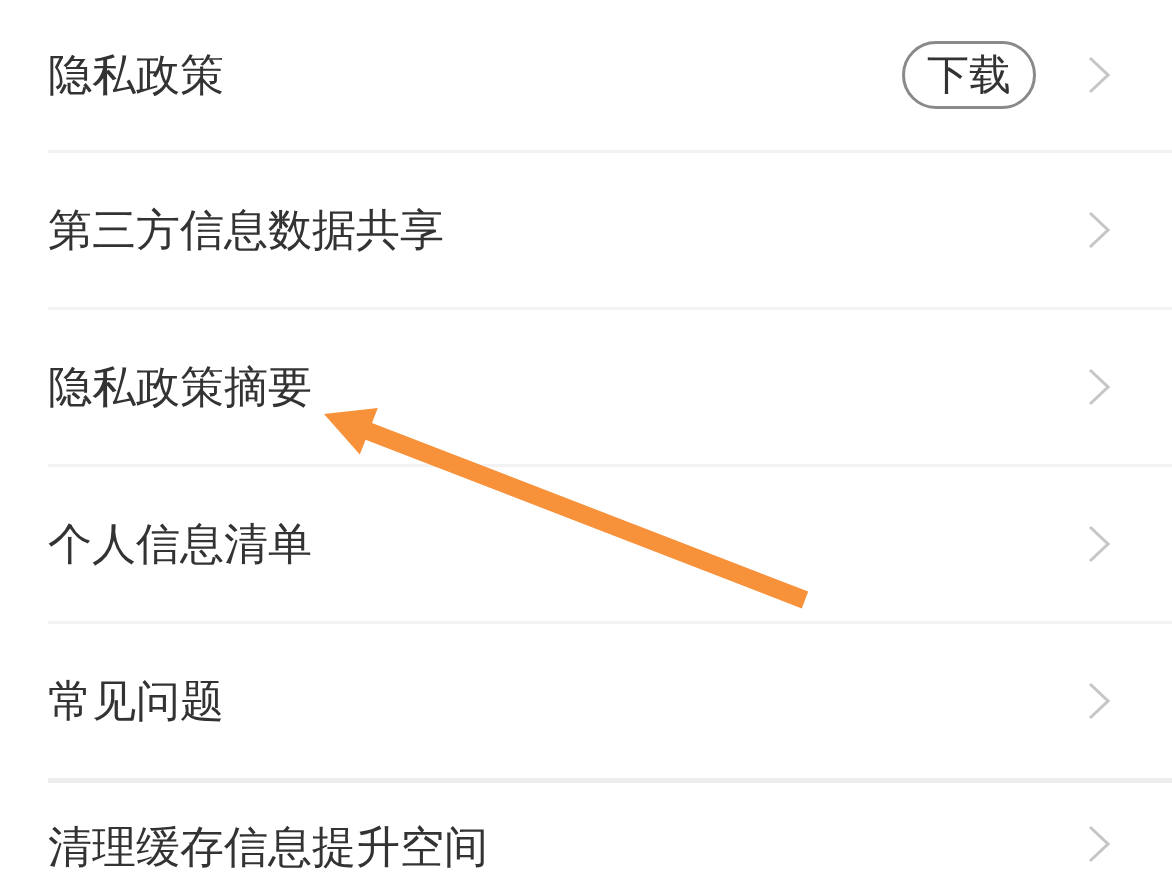  I want to click on settings-item: 隐私政策摘要, so click(180, 387).